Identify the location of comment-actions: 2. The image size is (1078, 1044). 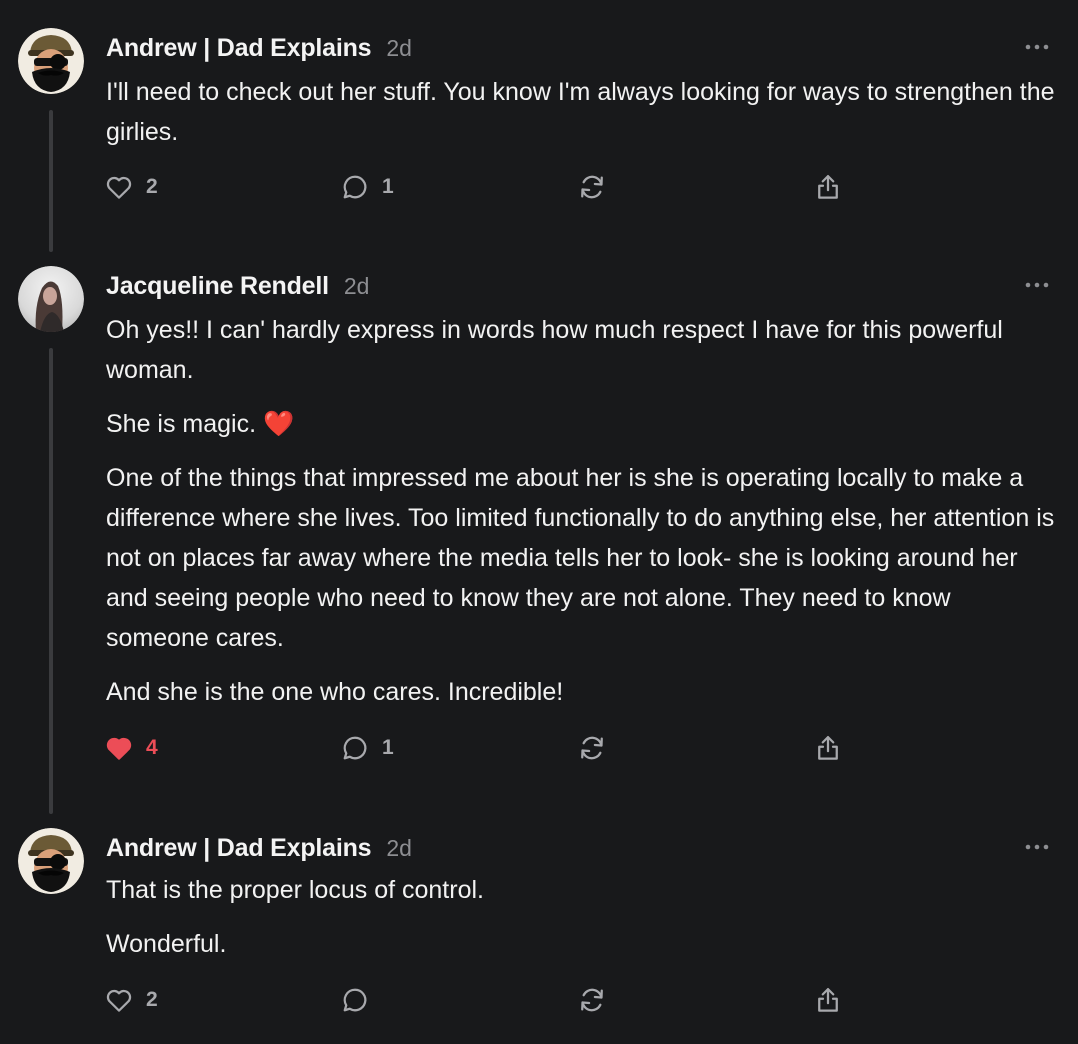
(484, 1000).